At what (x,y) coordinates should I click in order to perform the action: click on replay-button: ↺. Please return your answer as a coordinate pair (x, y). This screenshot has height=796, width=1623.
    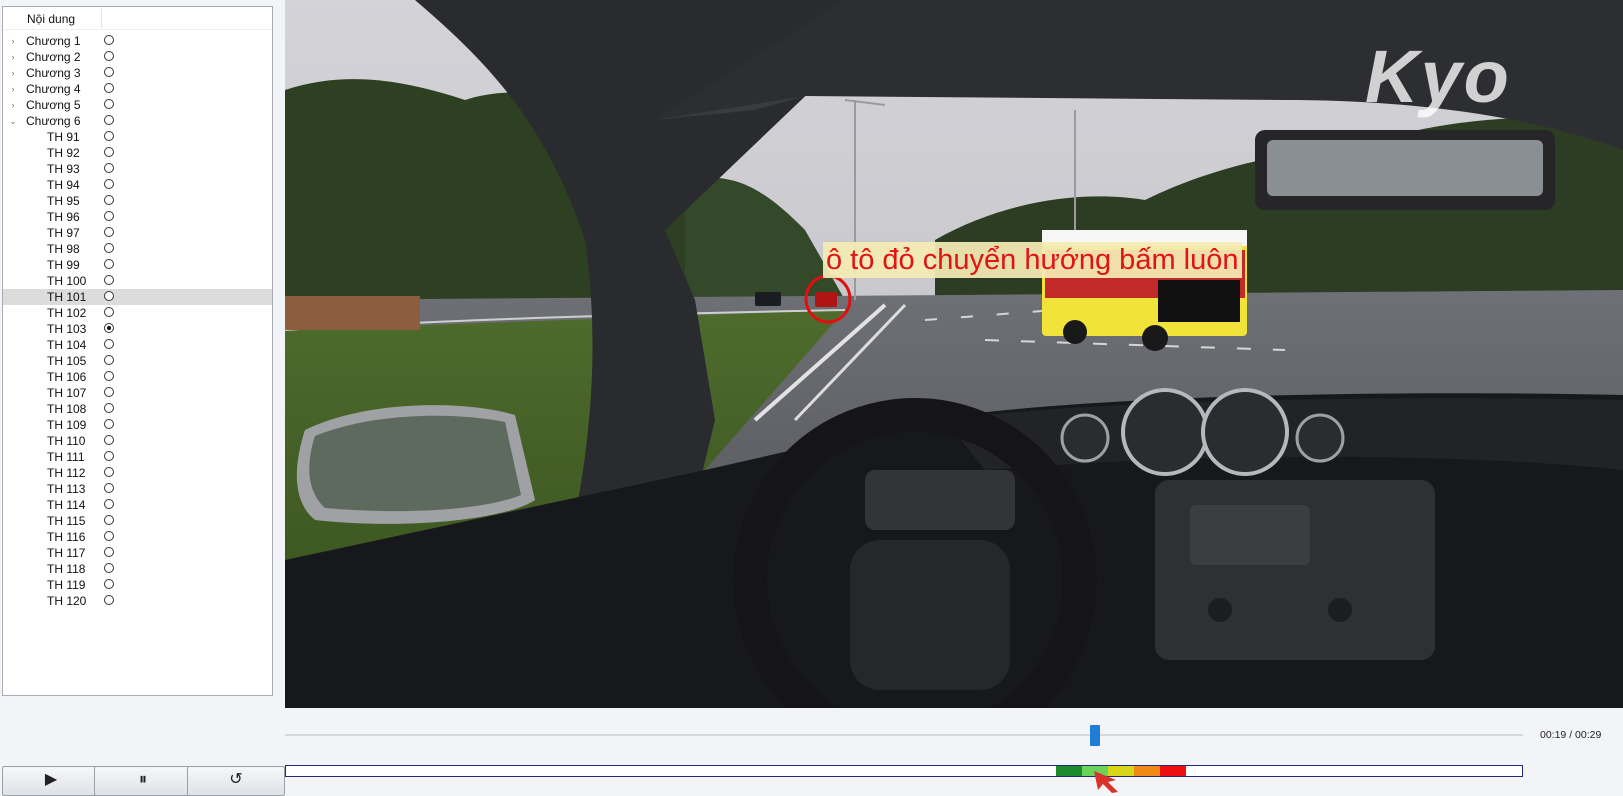
    Looking at the image, I should click on (236, 781).